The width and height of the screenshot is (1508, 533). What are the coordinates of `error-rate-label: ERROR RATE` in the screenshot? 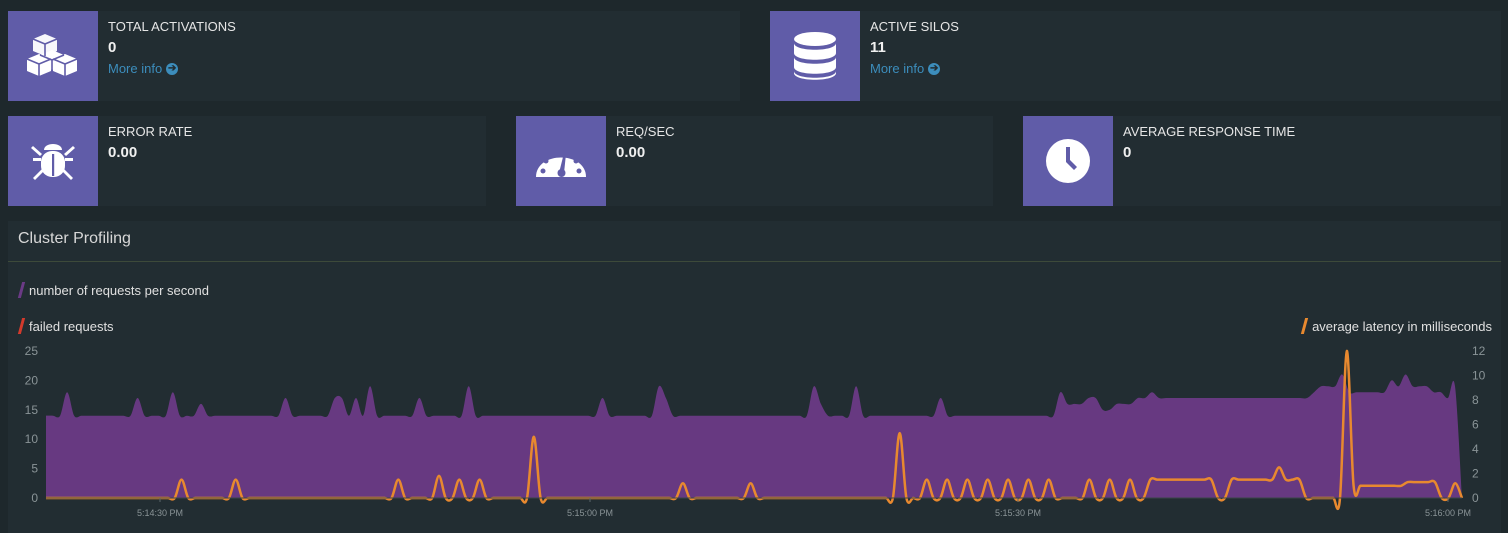 It's located at (150, 131).